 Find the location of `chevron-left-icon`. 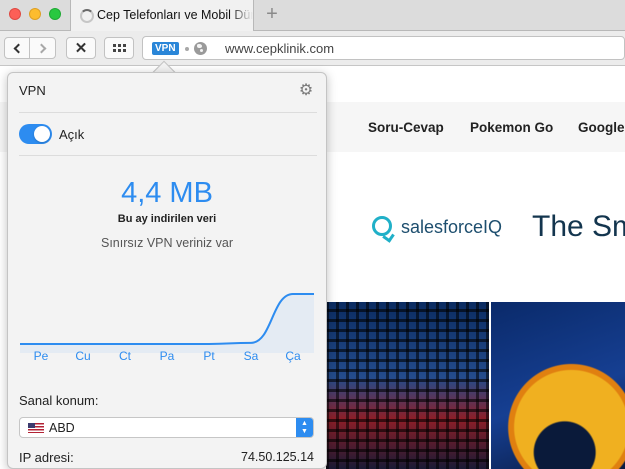

chevron-left-icon is located at coordinates (18, 48).